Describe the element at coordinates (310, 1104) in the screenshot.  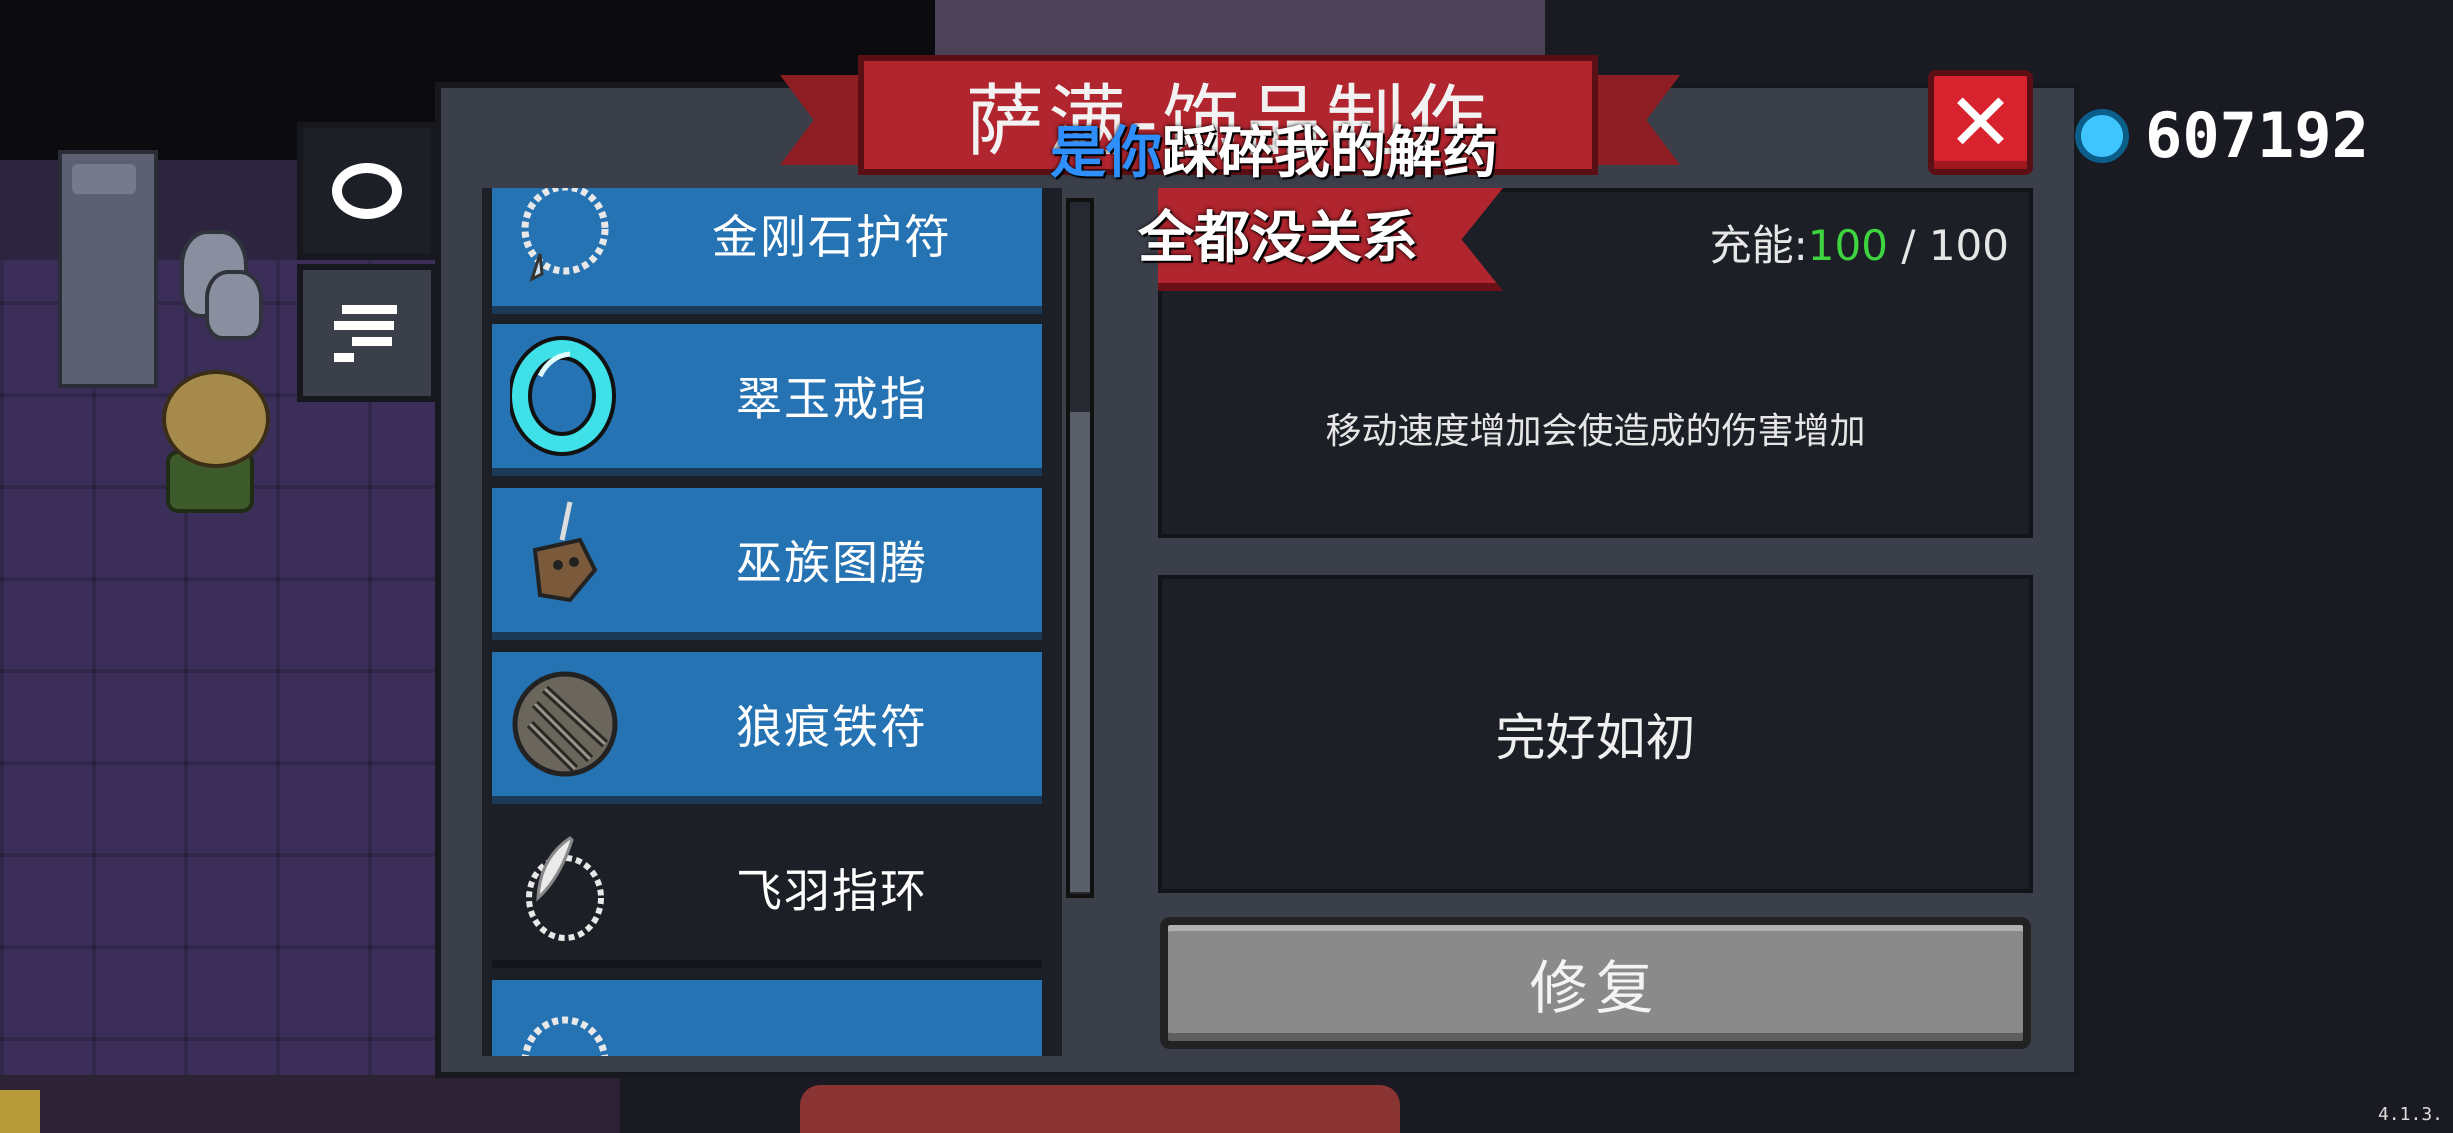
I see `floor-objects` at that location.